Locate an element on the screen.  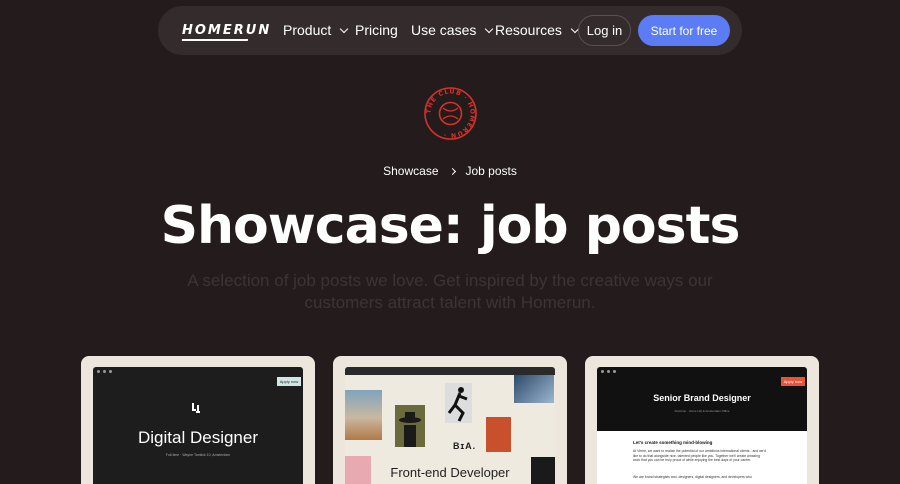
nav-item-label: Resources is located at coordinates (528, 30).